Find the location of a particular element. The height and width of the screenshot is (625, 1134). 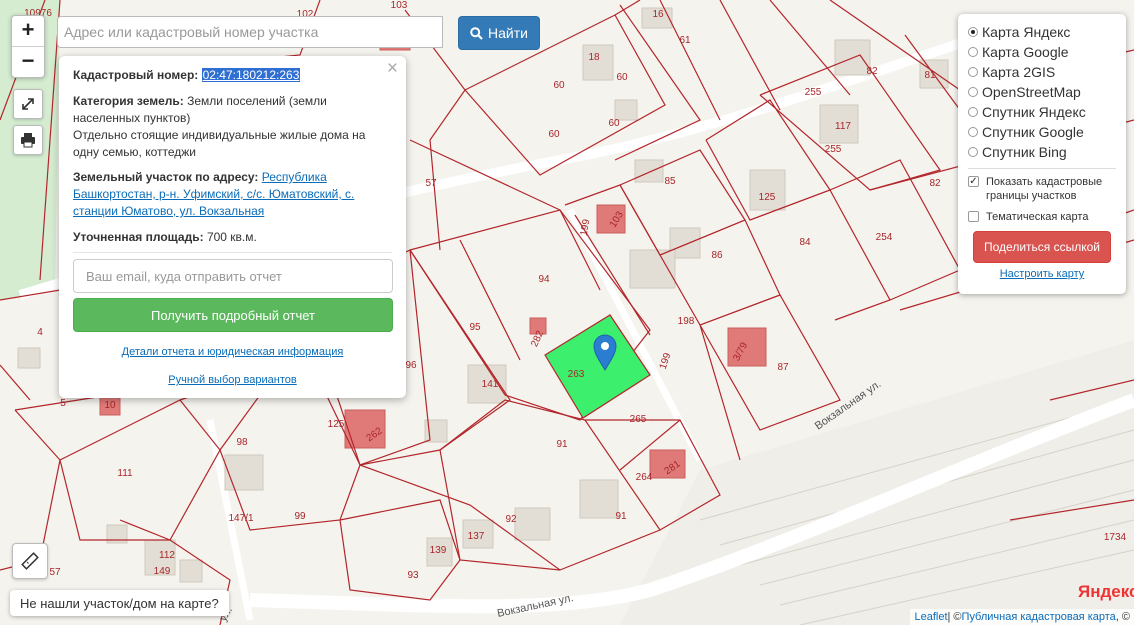

cad-number-label: Кадастровый номер: is located at coordinates (136, 75).